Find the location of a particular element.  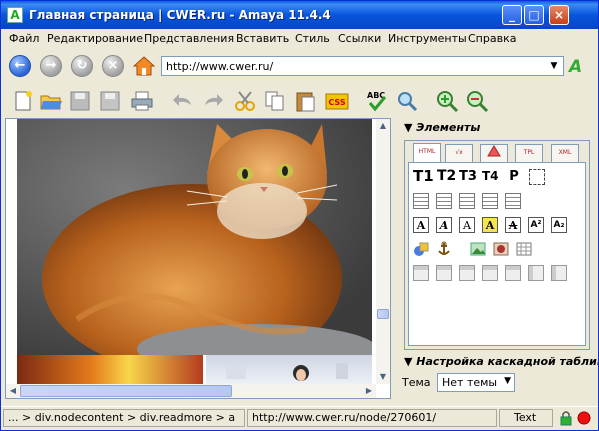

table-row-after-icon is located at coordinates (467, 273).